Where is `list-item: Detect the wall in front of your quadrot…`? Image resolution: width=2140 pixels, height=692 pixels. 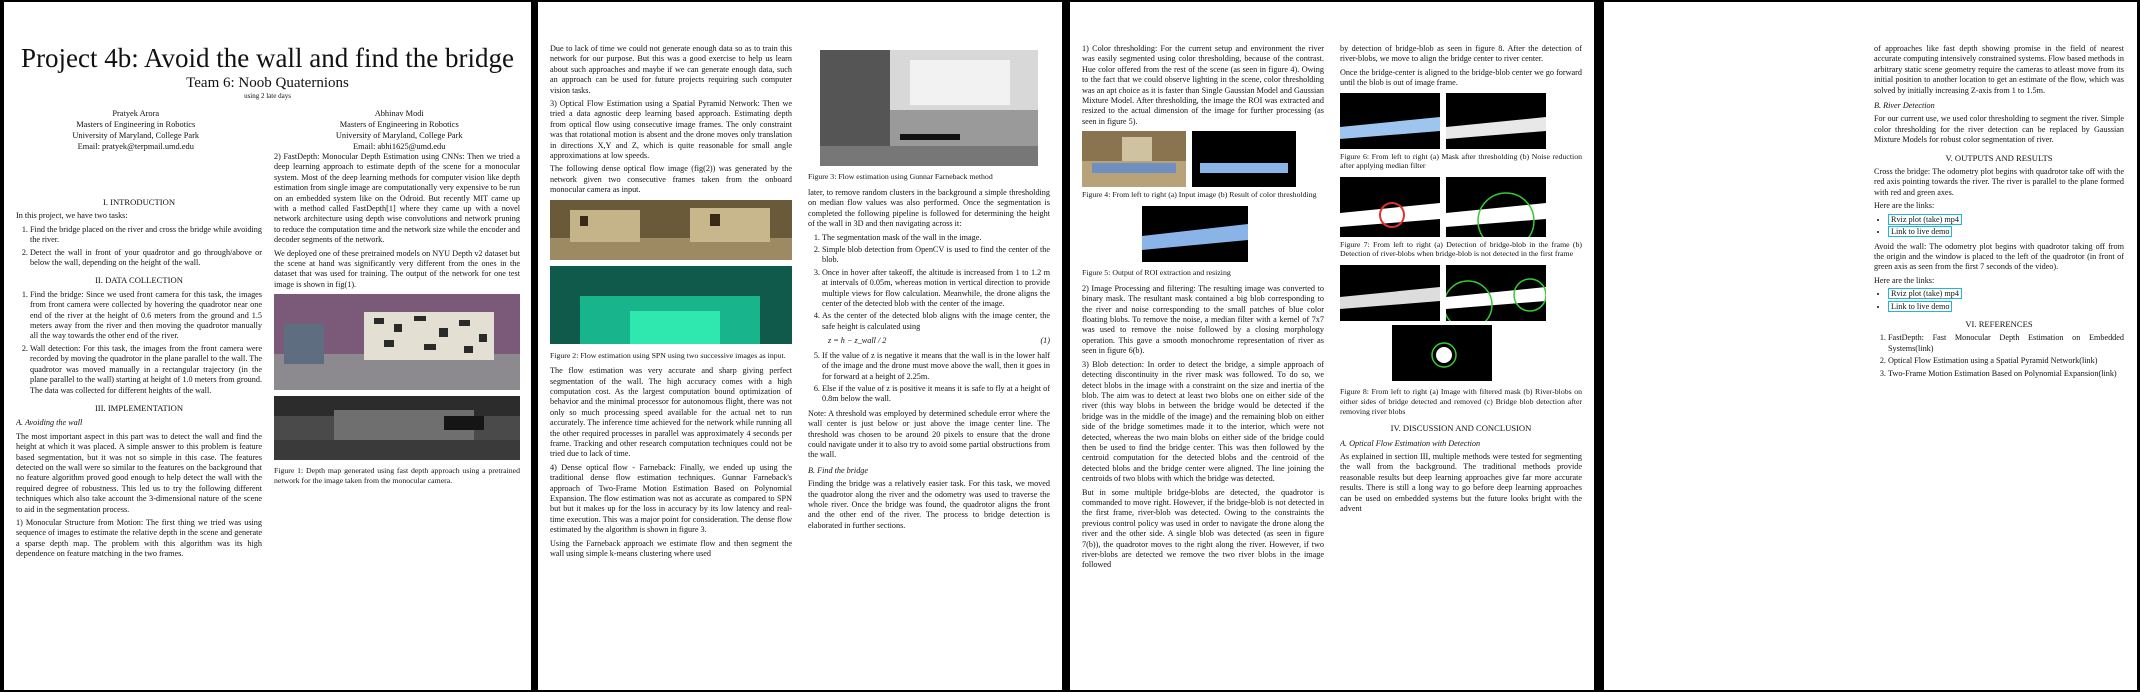 list-item: Detect the wall in front of your quadrot… is located at coordinates (146, 258).